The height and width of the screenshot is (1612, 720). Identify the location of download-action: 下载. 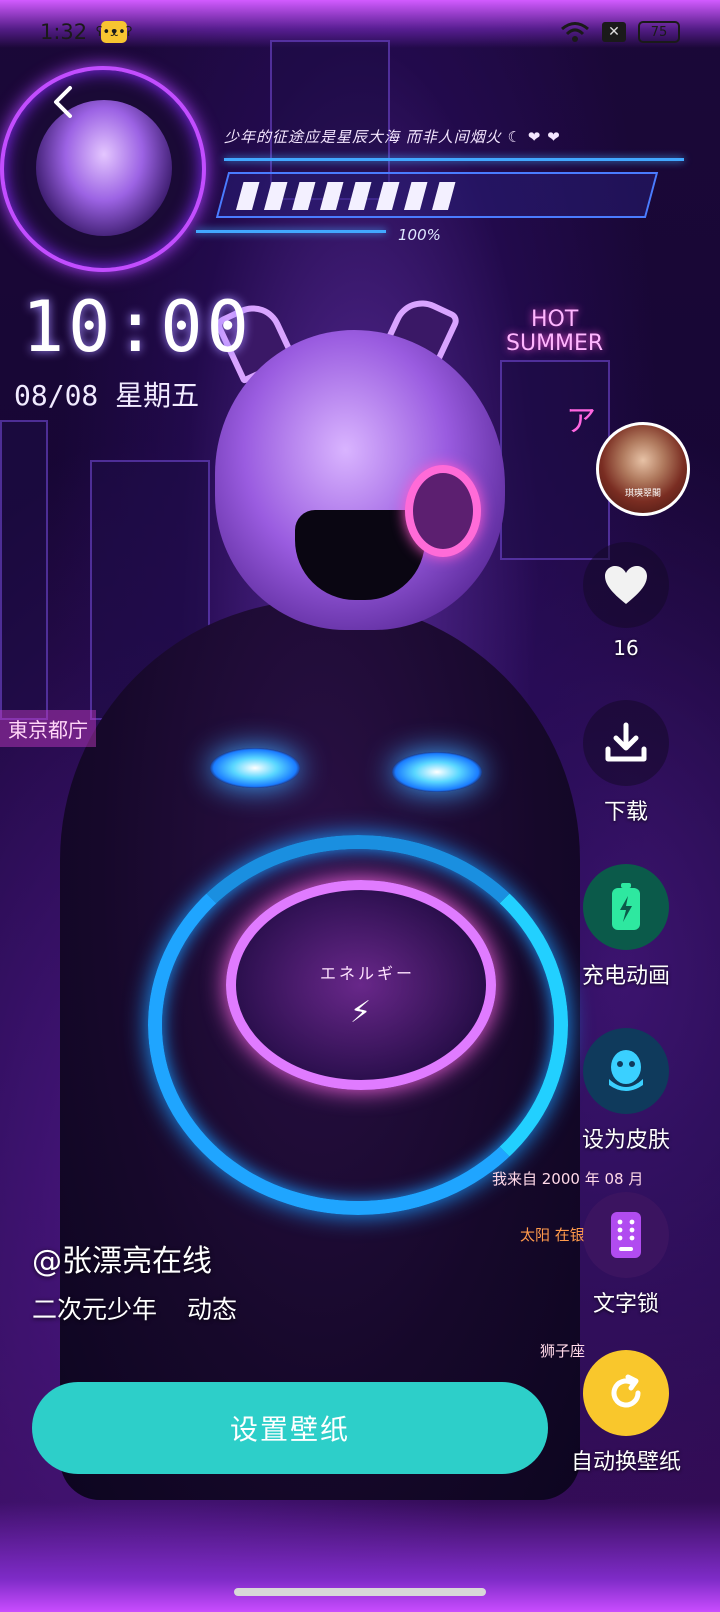
(626, 763).